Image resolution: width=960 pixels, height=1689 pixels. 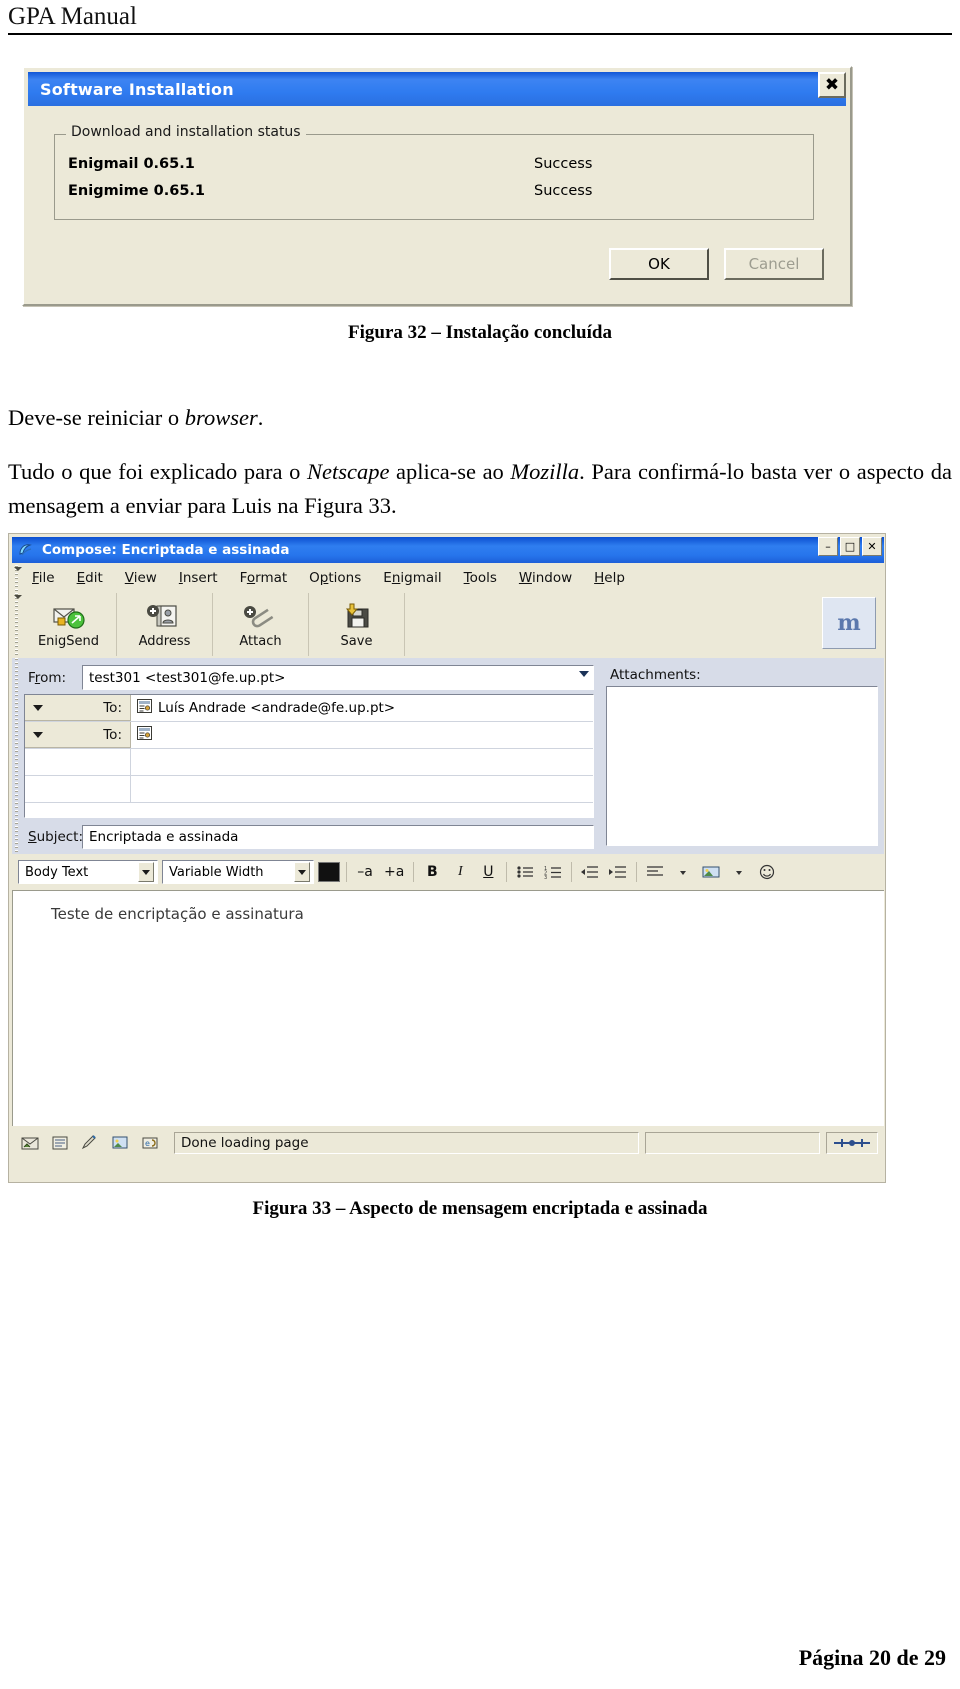 What do you see at coordinates (767, 872) in the screenshot?
I see `smiley-icon` at bounding box center [767, 872].